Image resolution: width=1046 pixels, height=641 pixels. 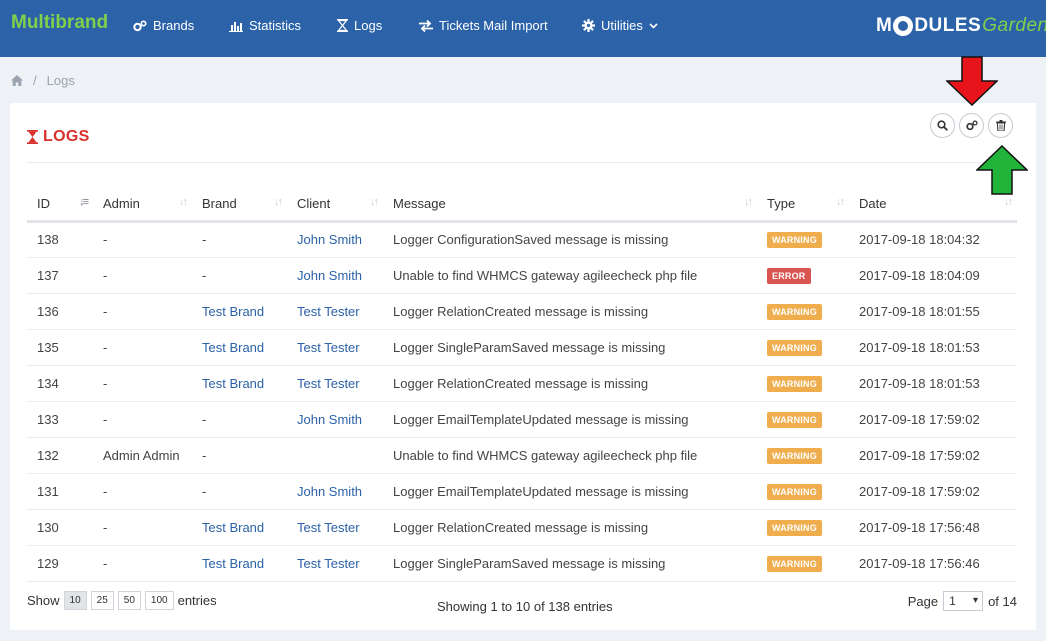 What do you see at coordinates (933, 455) in the screenshot?
I see `cell-date: 2017-09-18 17:59:02` at bounding box center [933, 455].